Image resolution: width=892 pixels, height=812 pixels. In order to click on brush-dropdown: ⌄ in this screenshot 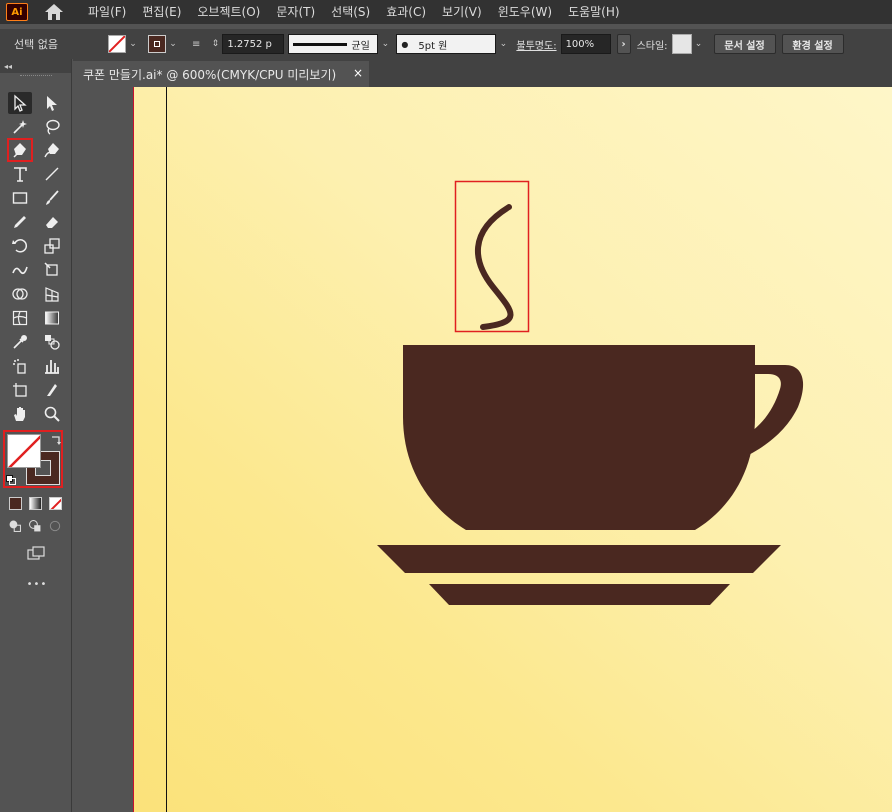, I will do `click(503, 44)`.